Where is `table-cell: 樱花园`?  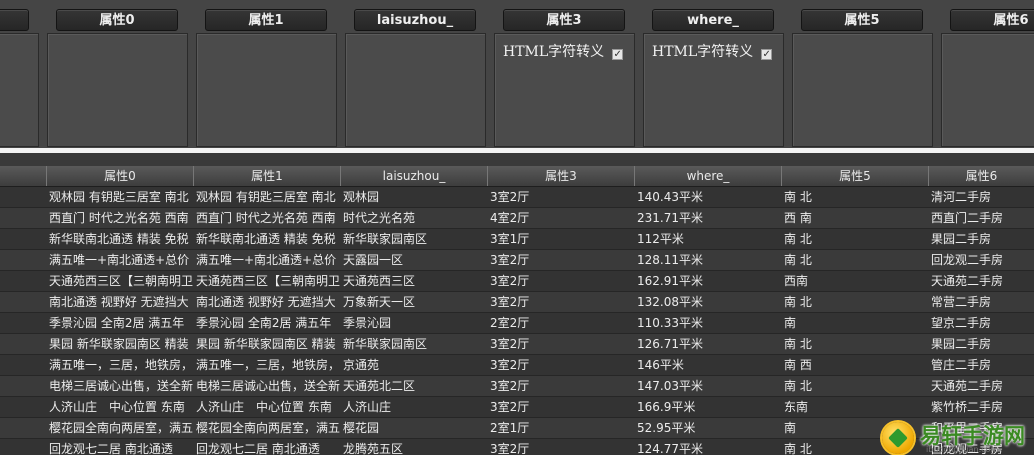
table-cell: 樱花园 is located at coordinates (361, 428).